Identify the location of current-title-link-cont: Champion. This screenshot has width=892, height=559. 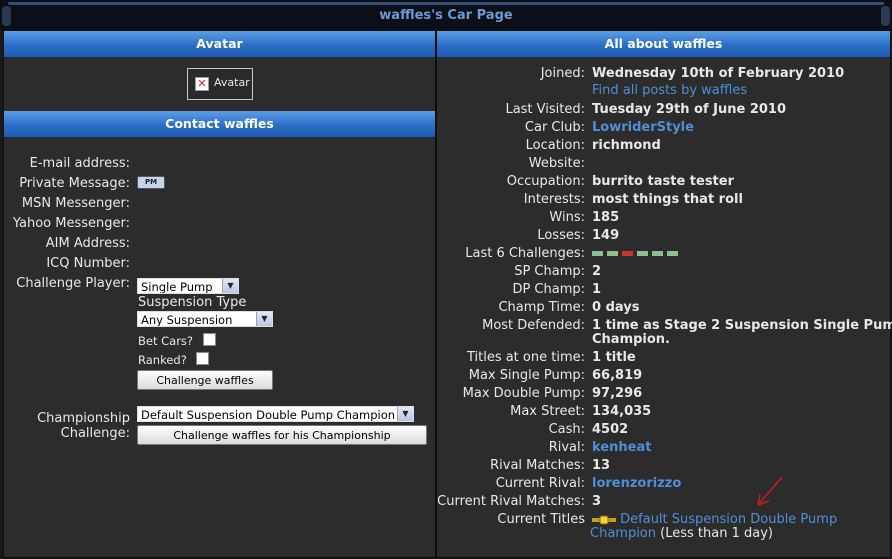
(623, 533).